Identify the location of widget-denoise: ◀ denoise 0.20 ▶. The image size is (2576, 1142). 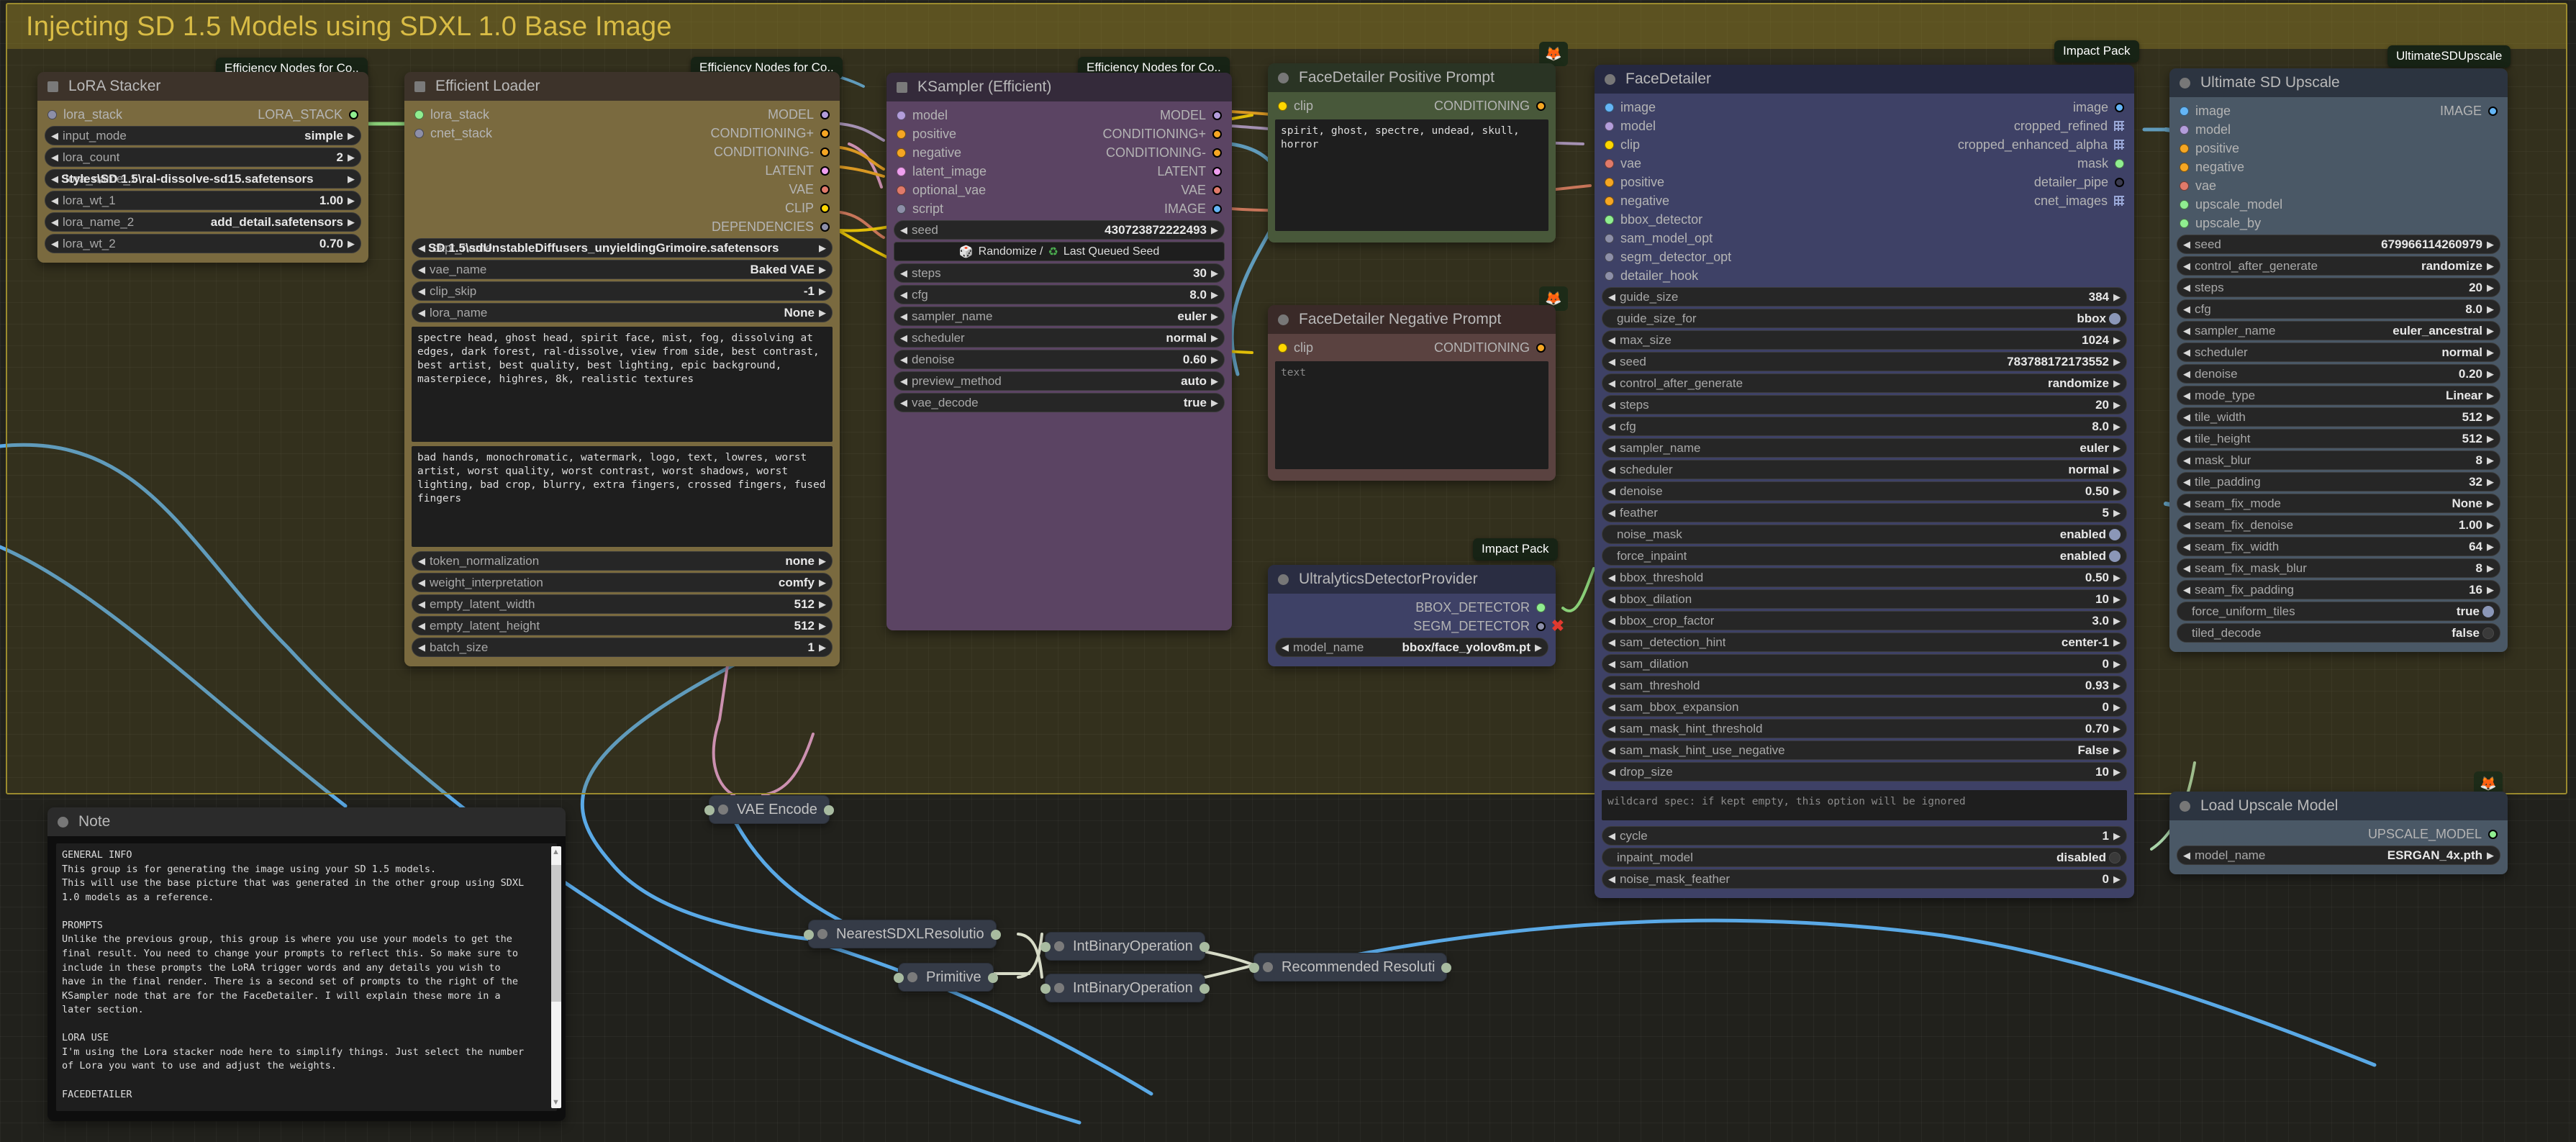
(2338, 374).